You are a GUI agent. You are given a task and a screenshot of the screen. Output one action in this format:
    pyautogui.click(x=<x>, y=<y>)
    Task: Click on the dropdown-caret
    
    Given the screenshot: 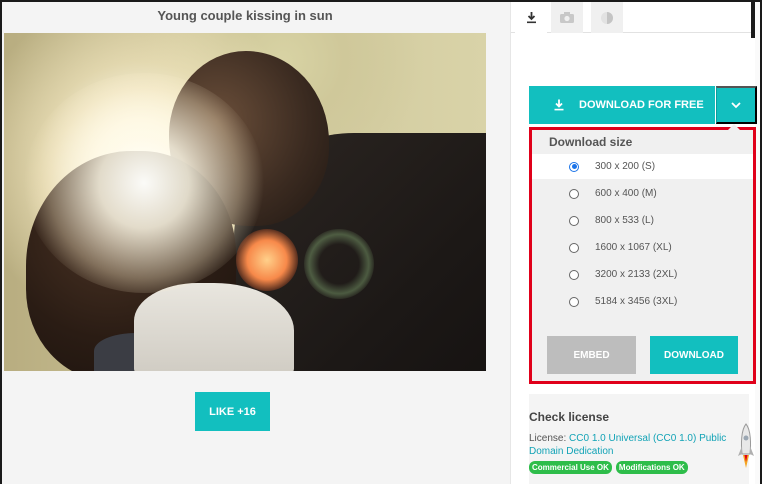 What is the action you would take?
    pyautogui.click(x=734, y=127)
    